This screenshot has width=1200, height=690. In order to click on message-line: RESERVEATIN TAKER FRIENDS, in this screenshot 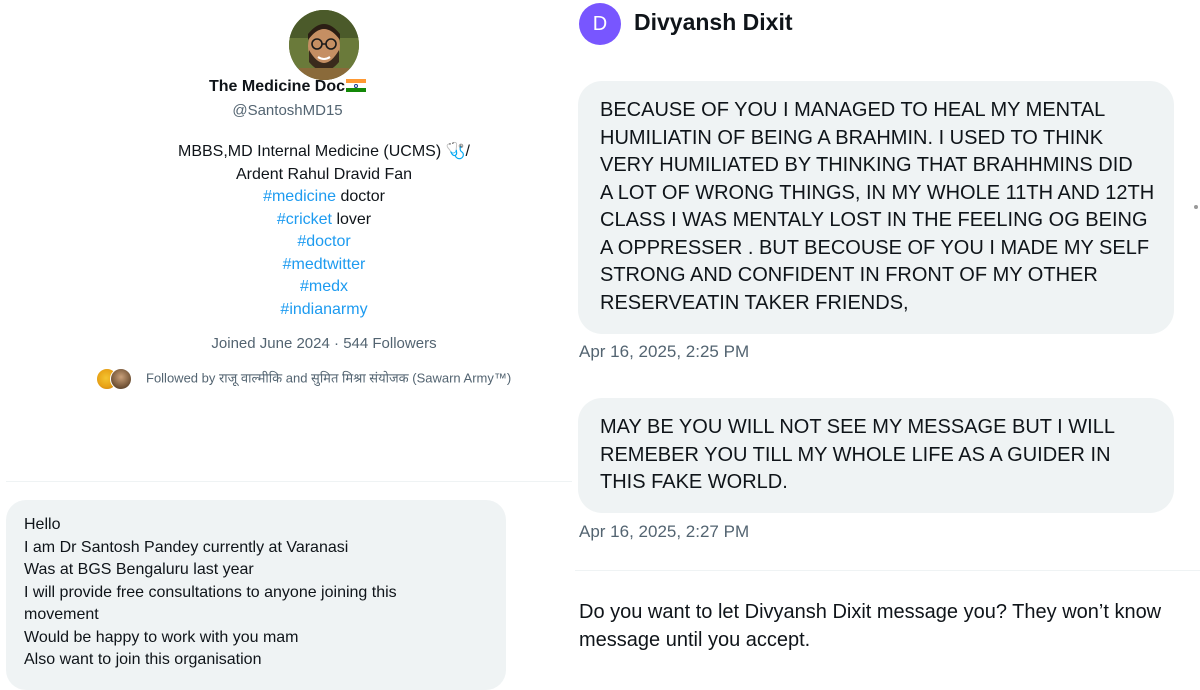, I will do `click(754, 302)`.